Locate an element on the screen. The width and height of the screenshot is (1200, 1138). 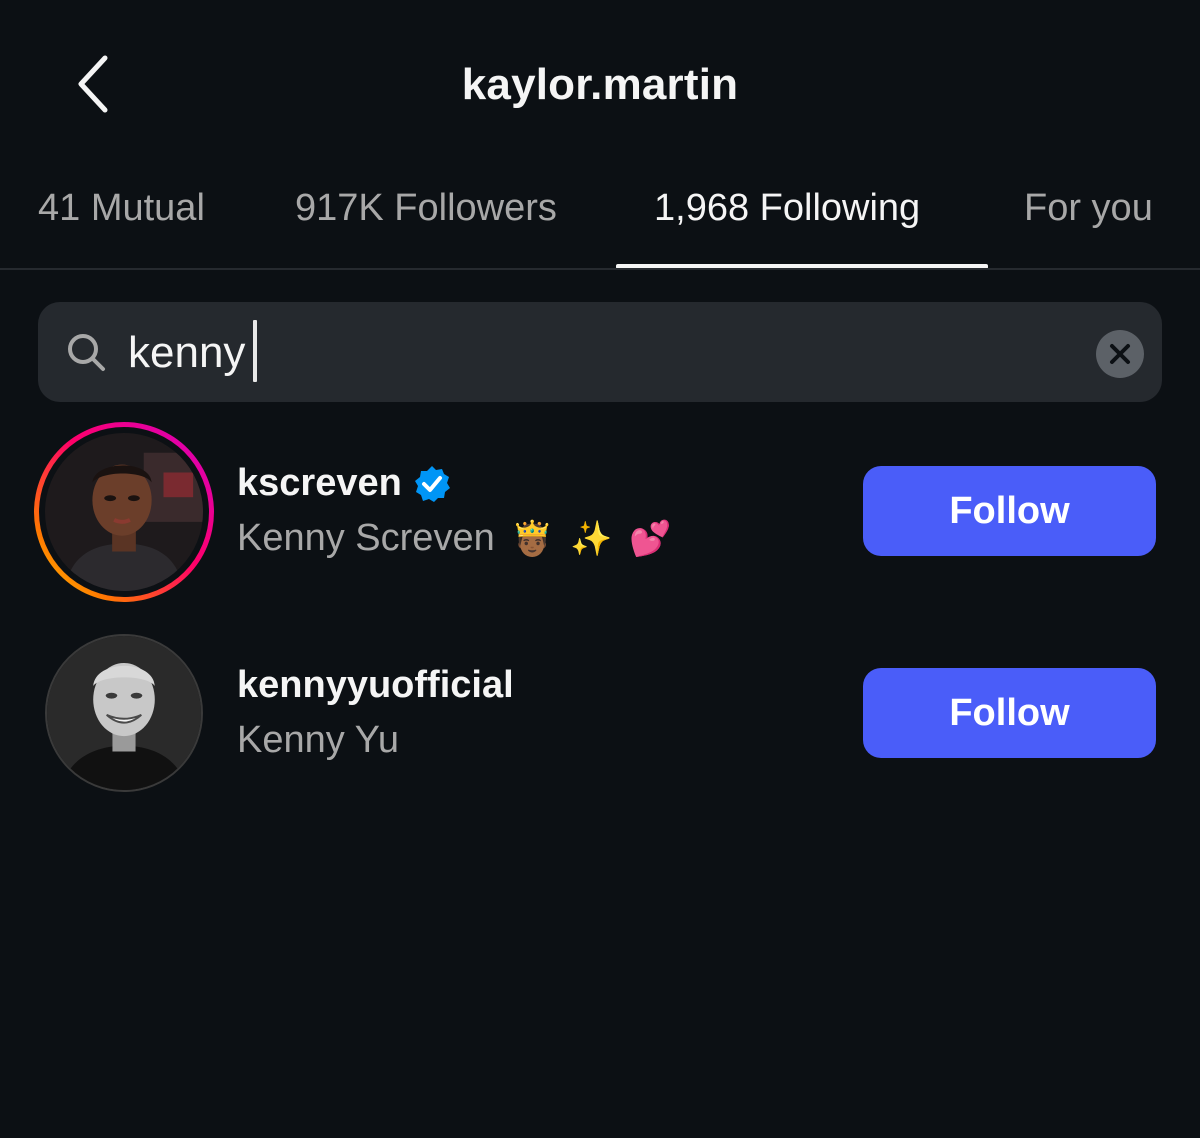
full-name-text: Kenny Screven is located at coordinates (366, 538).